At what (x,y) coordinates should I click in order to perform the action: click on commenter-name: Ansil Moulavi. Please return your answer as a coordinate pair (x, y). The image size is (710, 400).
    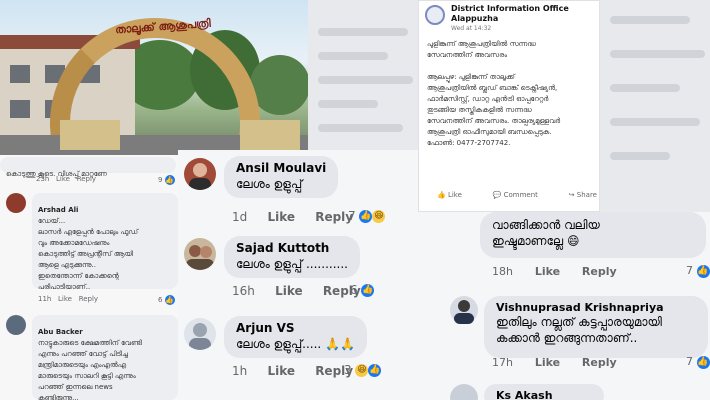
    Looking at the image, I should click on (281, 168).